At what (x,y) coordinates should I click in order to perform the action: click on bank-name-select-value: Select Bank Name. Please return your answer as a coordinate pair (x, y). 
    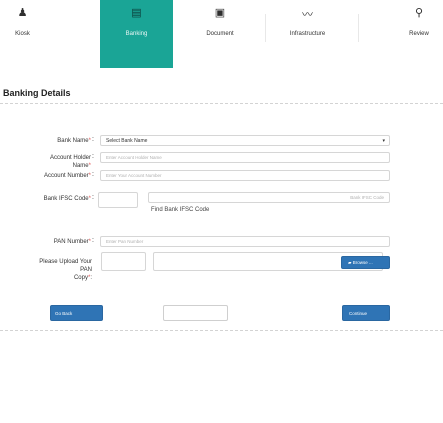
    Looking at the image, I should click on (127, 141).